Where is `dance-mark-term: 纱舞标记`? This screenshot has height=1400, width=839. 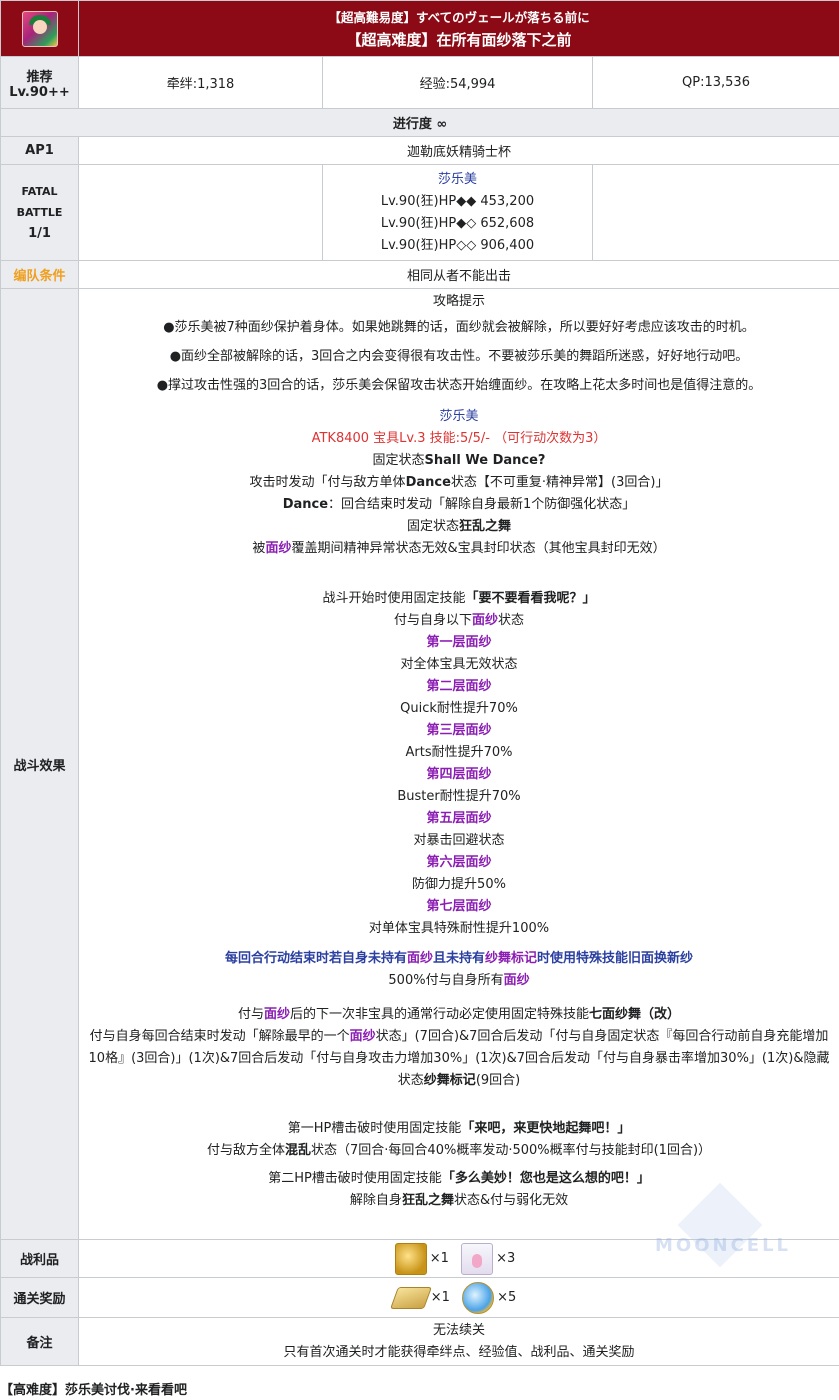
dance-mark-term: 纱舞标记 is located at coordinates (511, 958).